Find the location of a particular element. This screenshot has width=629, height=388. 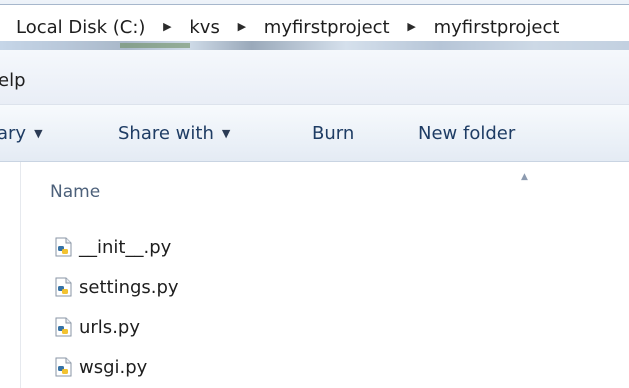

list-item: __init__.py is located at coordinates (113, 249).